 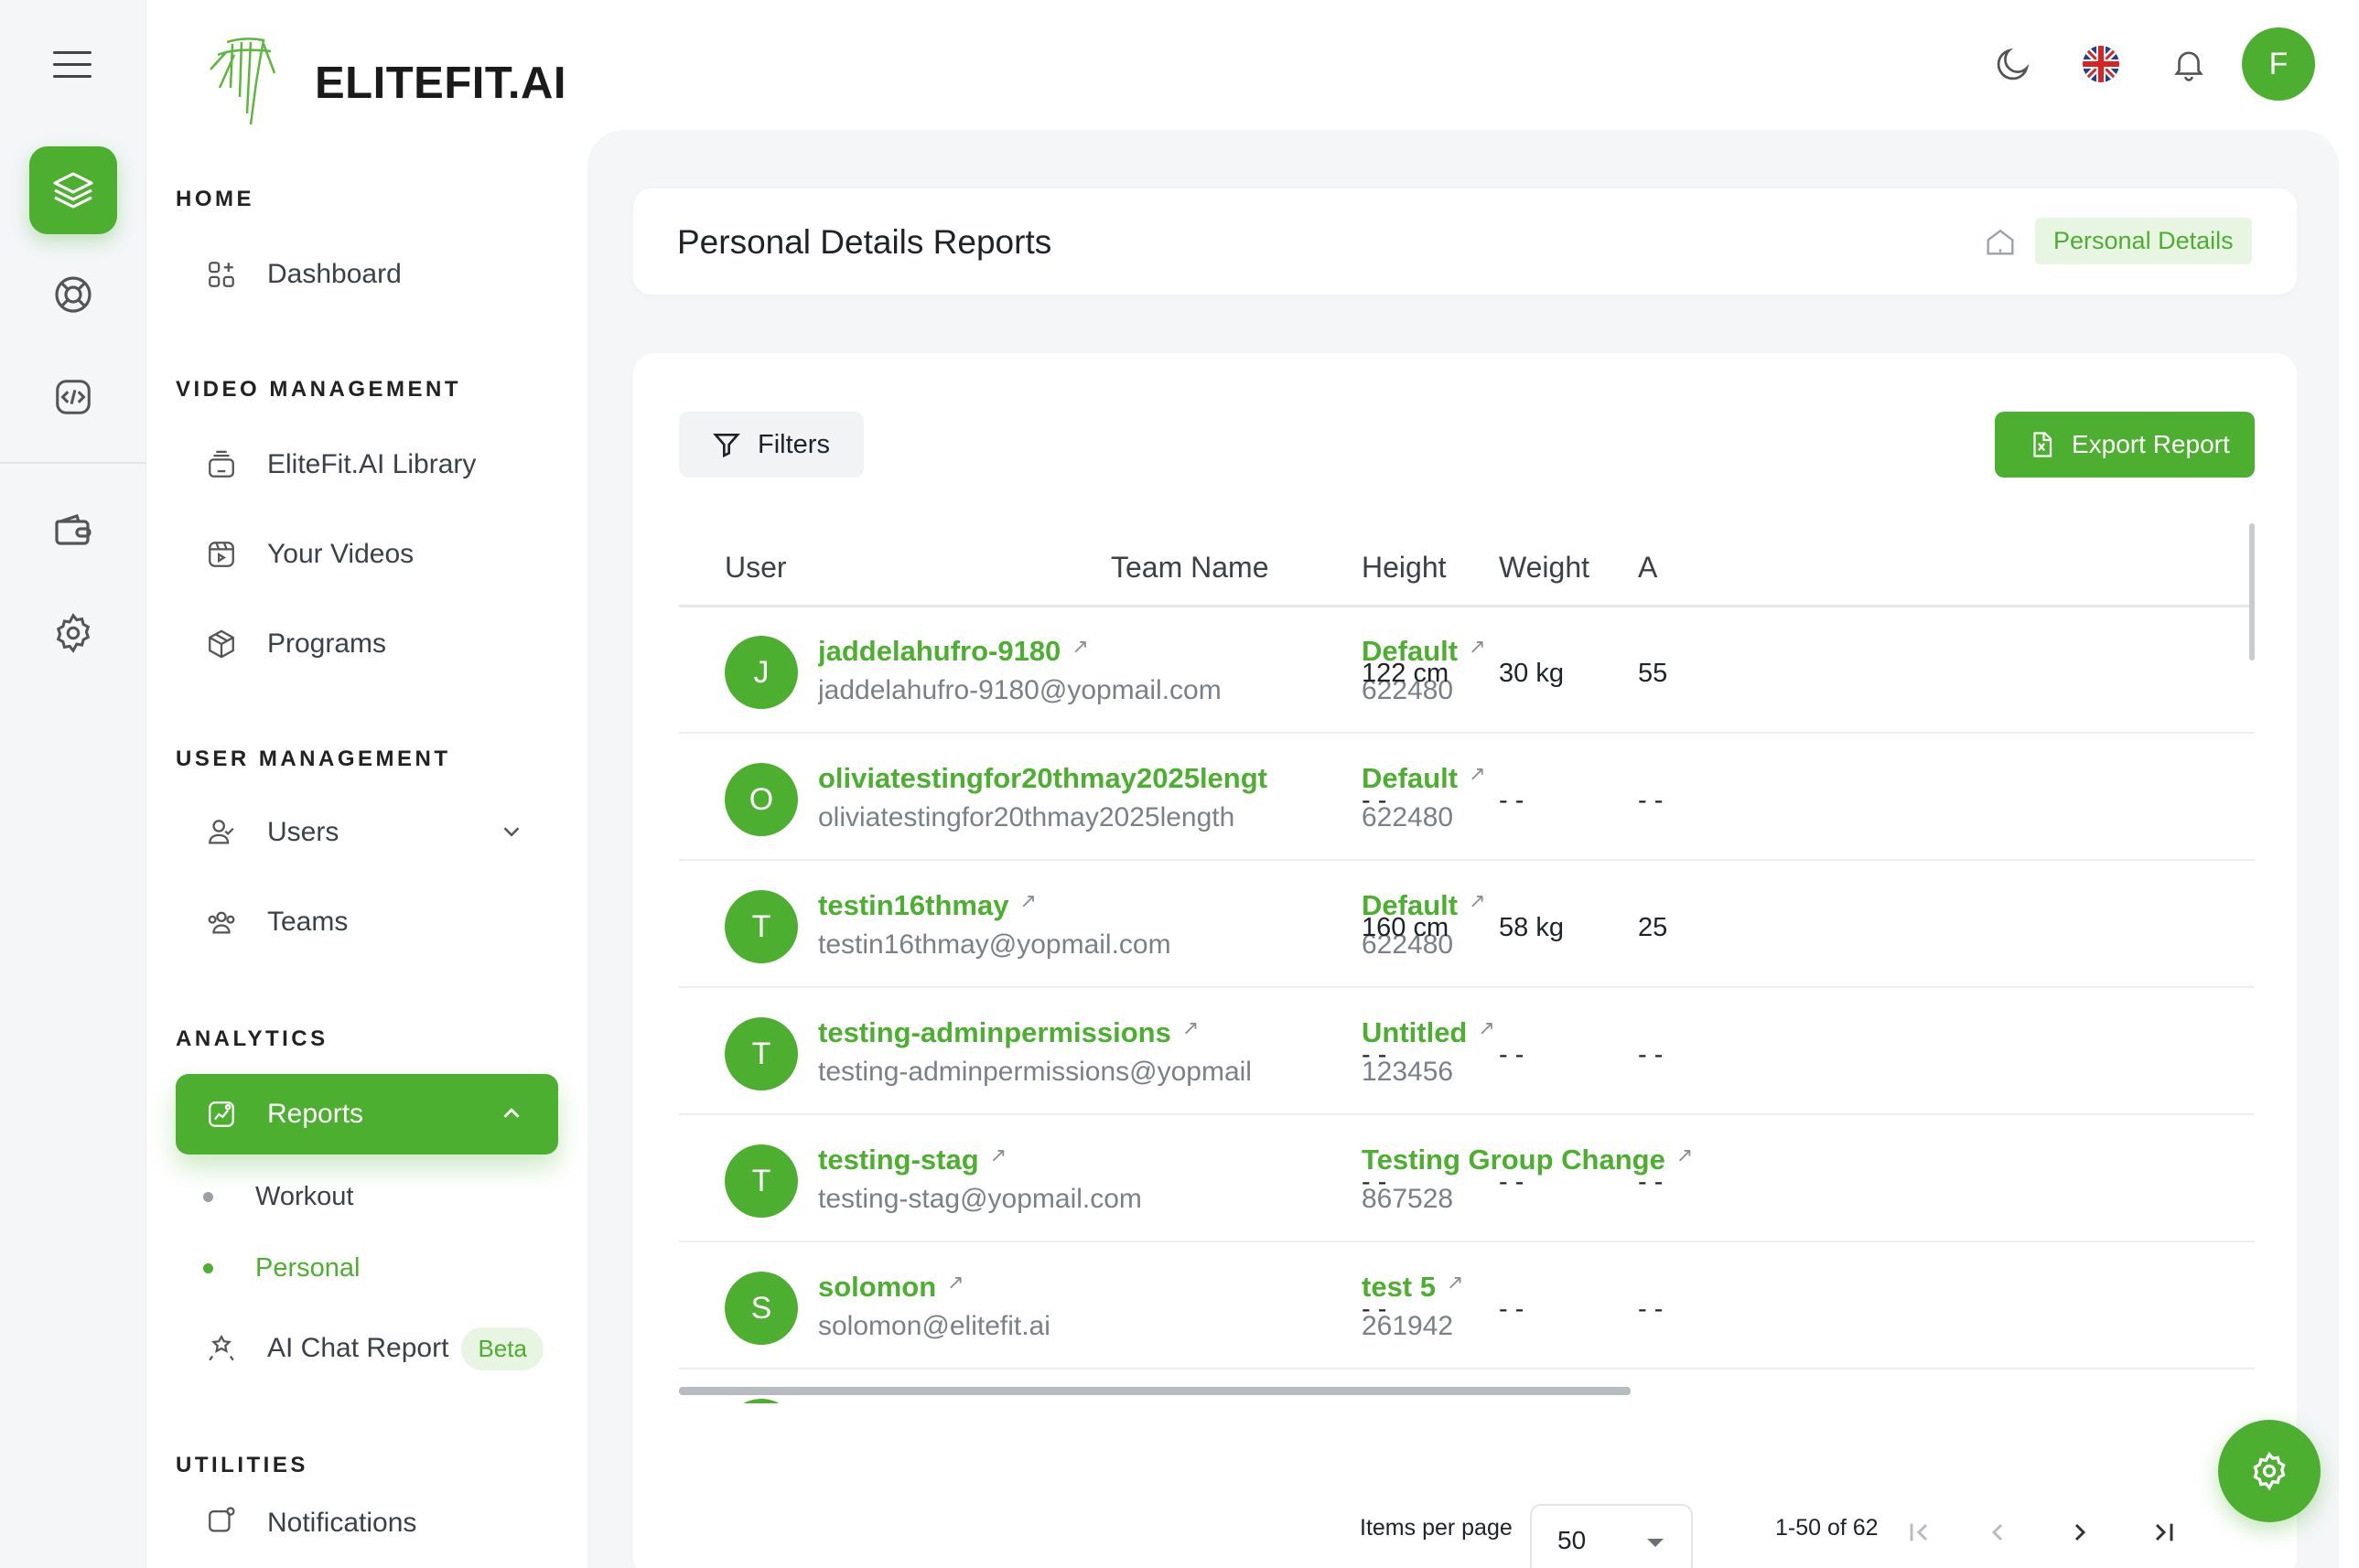 What do you see at coordinates (382, 83) in the screenshot?
I see `brand-logo: ELITEFIT.AI` at bounding box center [382, 83].